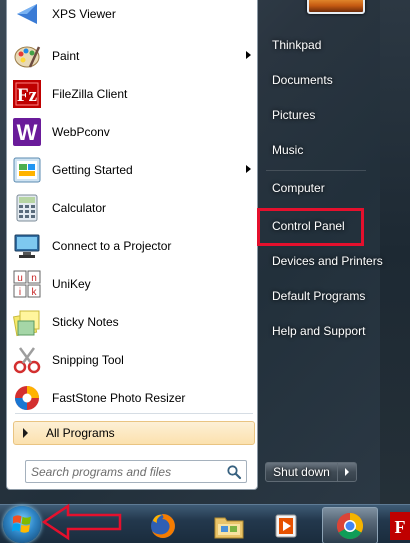  I want to click on search-input, so click(126, 471).